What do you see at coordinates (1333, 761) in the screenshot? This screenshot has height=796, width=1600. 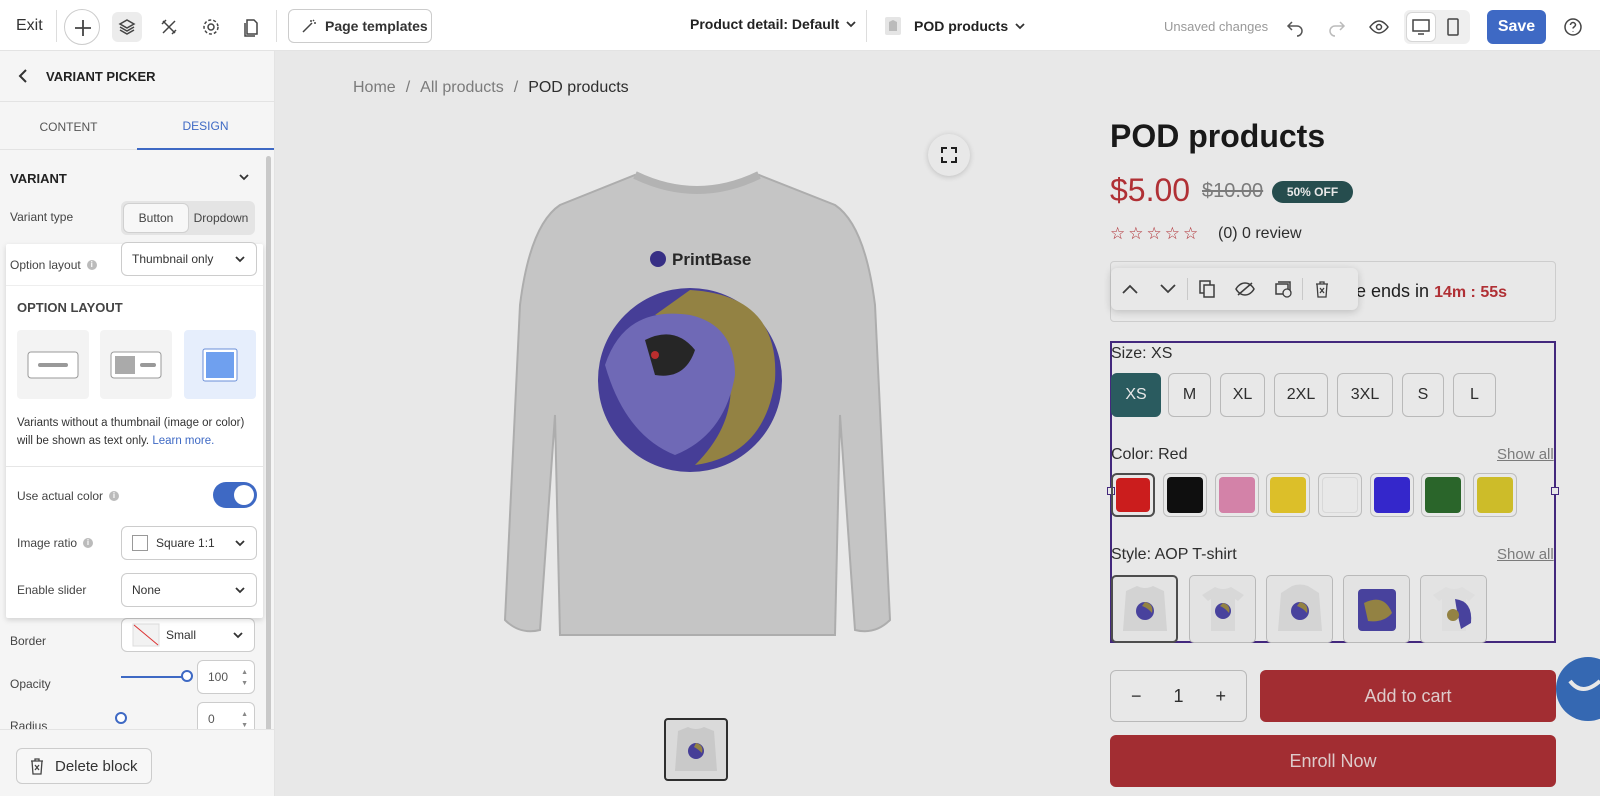 I see `enroll-now-button: Enroll Now` at bounding box center [1333, 761].